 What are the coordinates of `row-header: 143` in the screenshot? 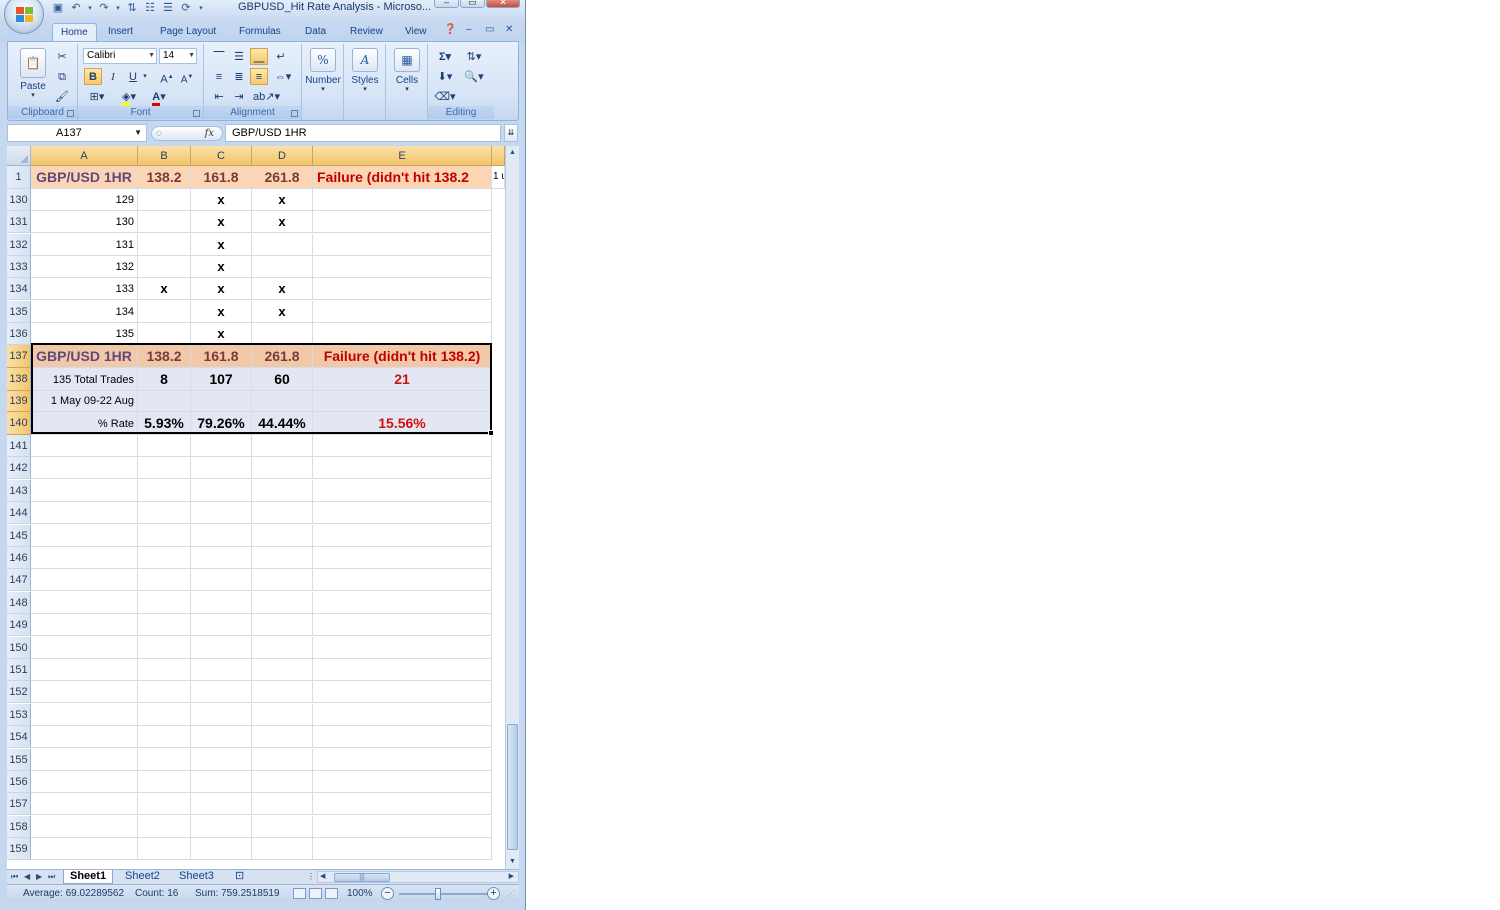 It's located at (19, 490).